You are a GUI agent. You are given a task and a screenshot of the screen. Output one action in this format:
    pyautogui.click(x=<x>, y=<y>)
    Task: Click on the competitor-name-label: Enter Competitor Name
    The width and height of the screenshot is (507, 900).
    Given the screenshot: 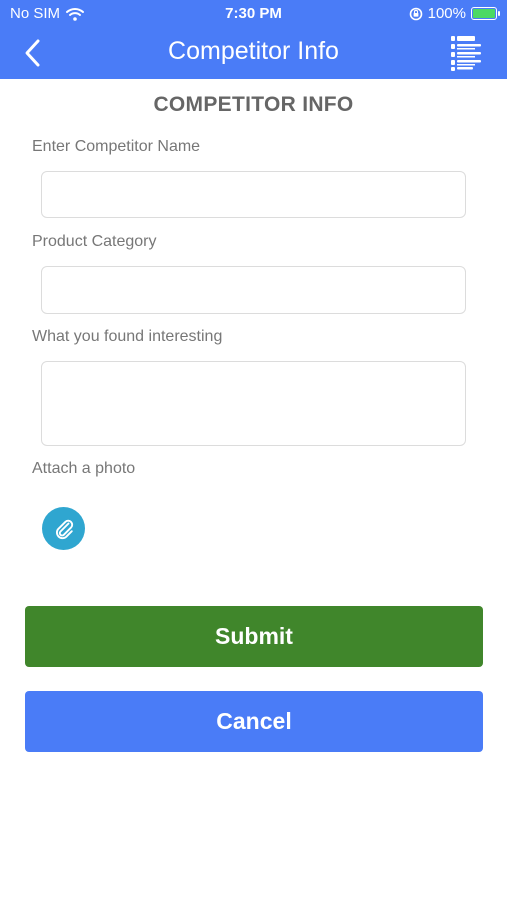 What is the action you would take?
    pyautogui.click(x=116, y=146)
    